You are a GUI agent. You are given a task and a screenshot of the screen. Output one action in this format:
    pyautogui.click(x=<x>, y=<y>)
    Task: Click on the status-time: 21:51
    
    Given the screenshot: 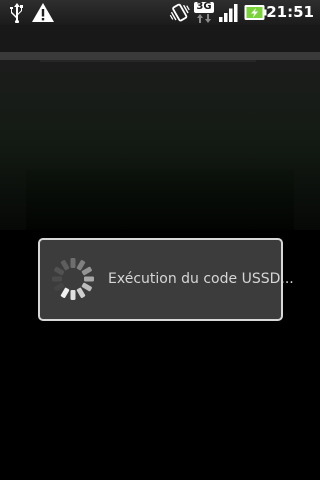 What is the action you would take?
    pyautogui.click(x=290, y=12)
    